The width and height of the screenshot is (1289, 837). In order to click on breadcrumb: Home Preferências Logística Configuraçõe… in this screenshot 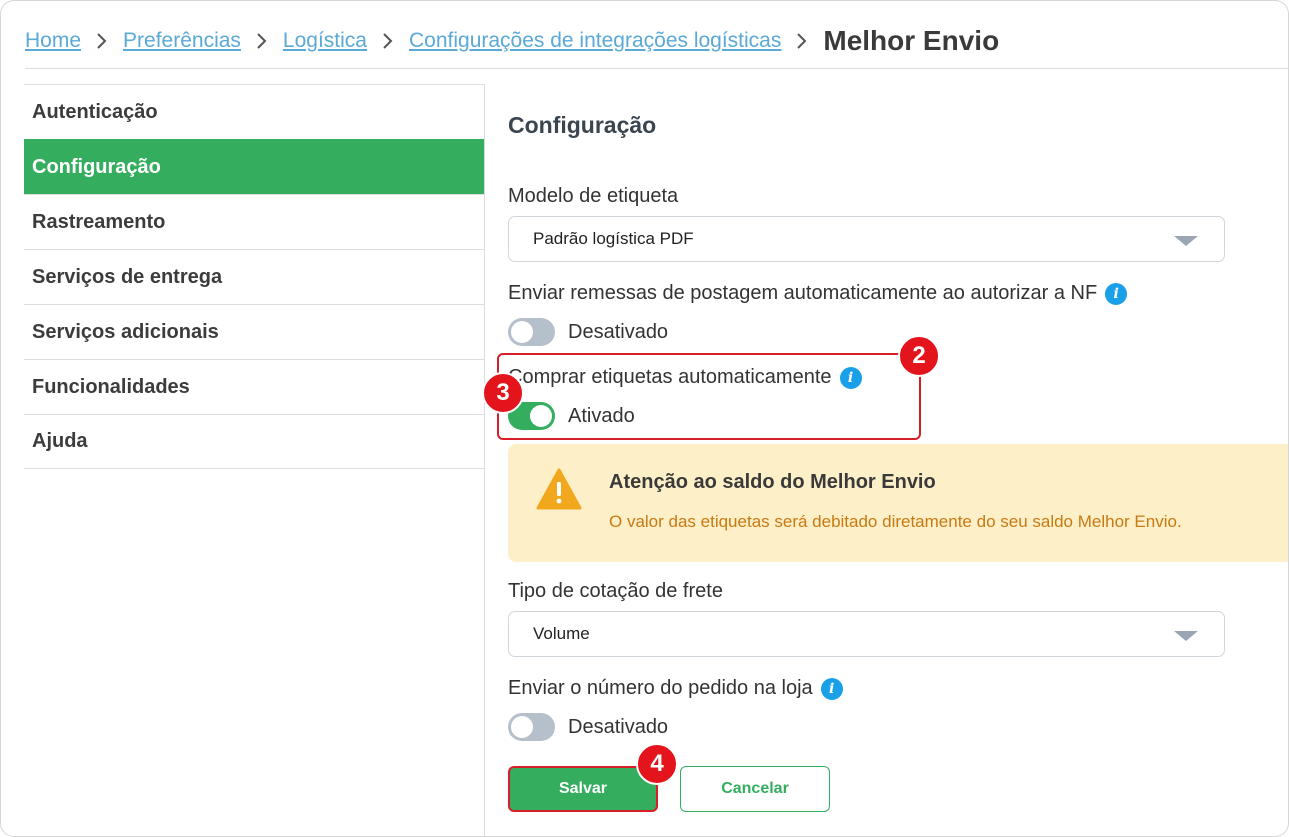, I will do `click(512, 41)`.